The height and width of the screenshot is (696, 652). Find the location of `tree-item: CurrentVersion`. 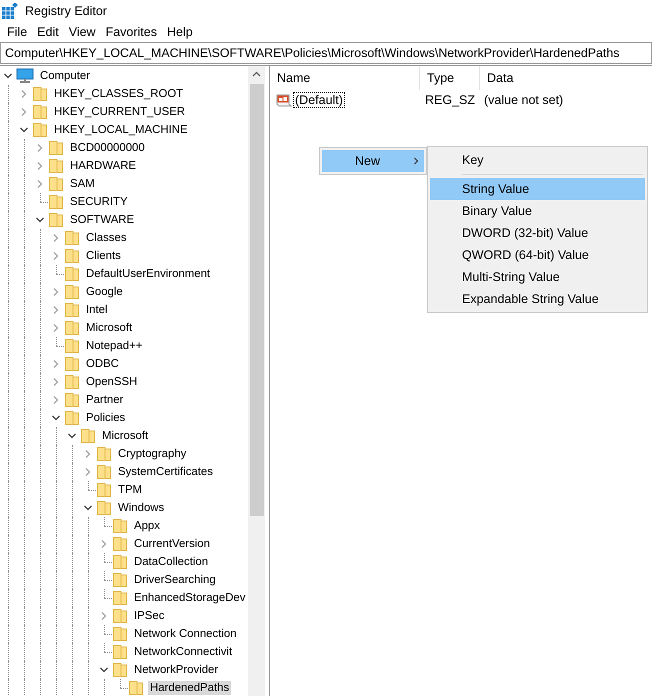

tree-item: CurrentVersion is located at coordinates (172, 544).